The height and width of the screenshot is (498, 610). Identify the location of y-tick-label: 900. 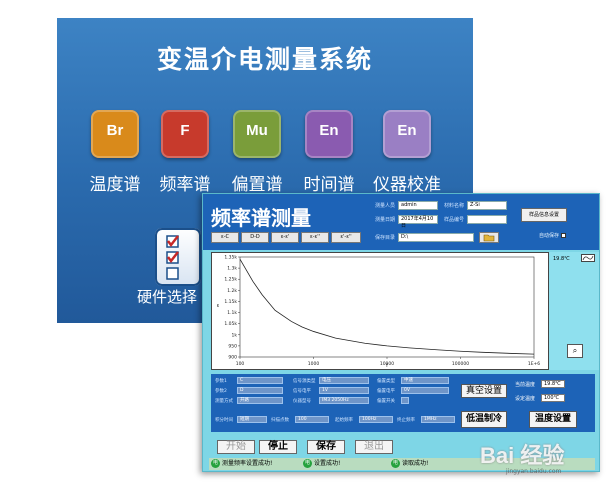
(232, 358).